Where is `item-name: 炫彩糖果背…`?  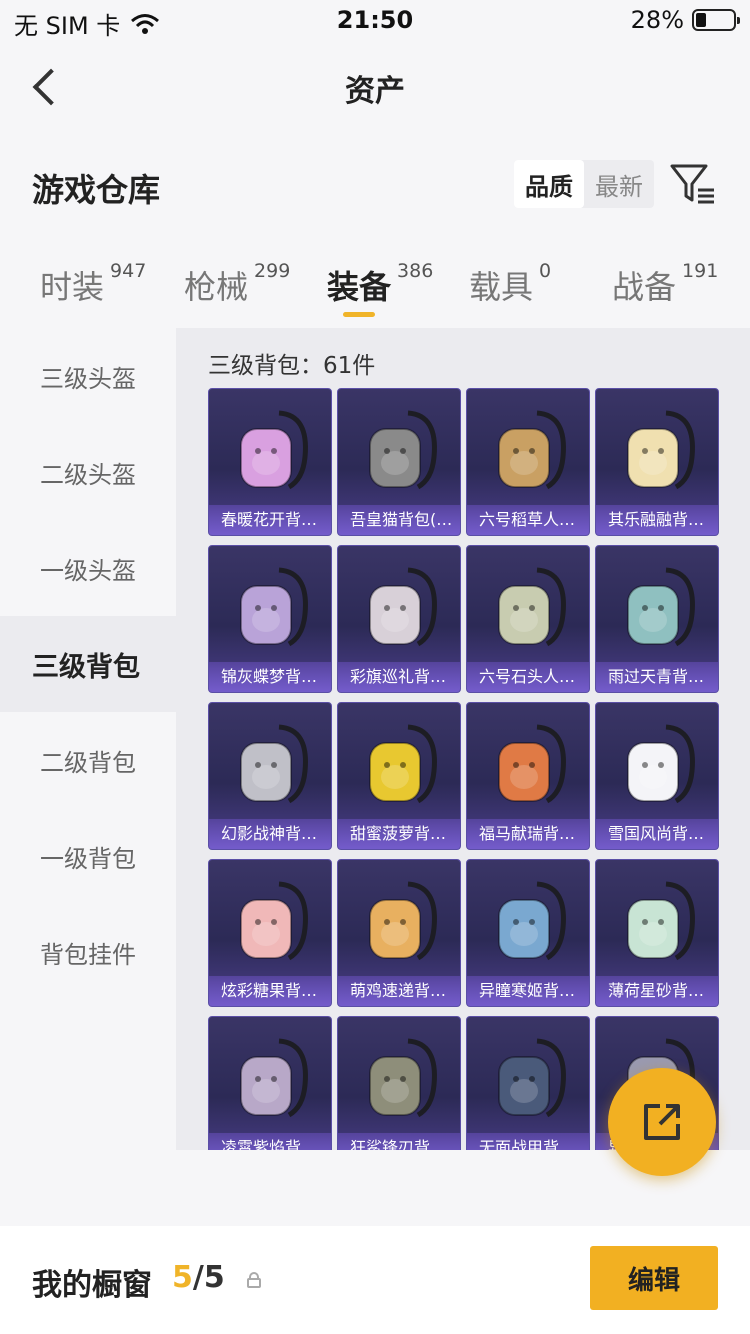 item-name: 炫彩糖果背… is located at coordinates (270, 991).